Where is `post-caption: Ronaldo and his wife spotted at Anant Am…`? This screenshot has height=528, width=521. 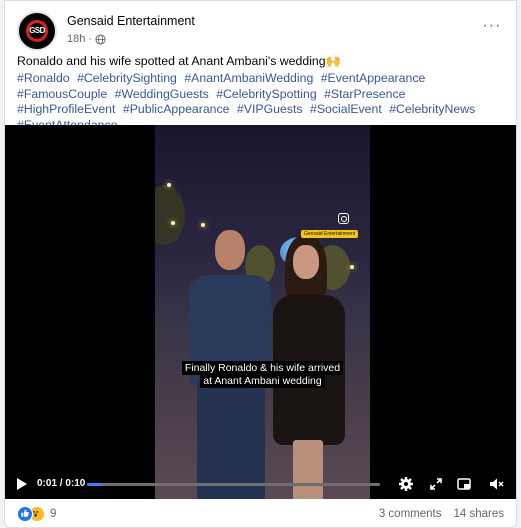 post-caption: Ronaldo and his wife spotted at Anant Am… is located at coordinates (179, 61).